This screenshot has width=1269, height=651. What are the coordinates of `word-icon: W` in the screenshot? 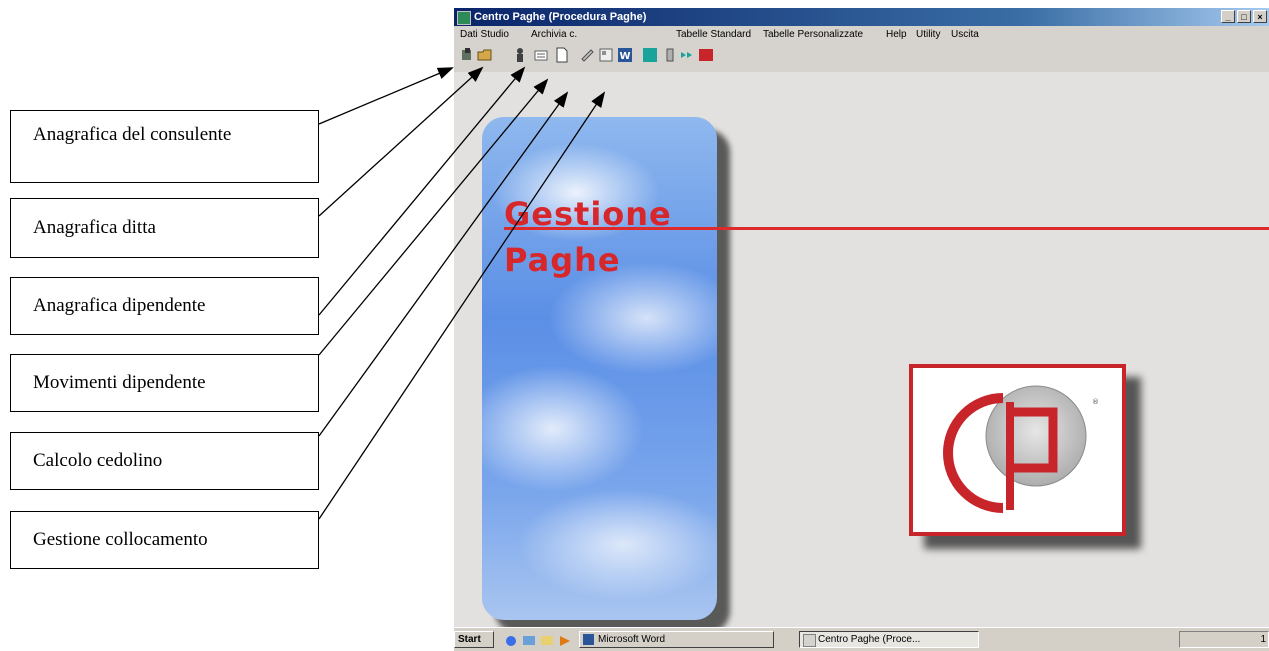 It's located at (625, 55).